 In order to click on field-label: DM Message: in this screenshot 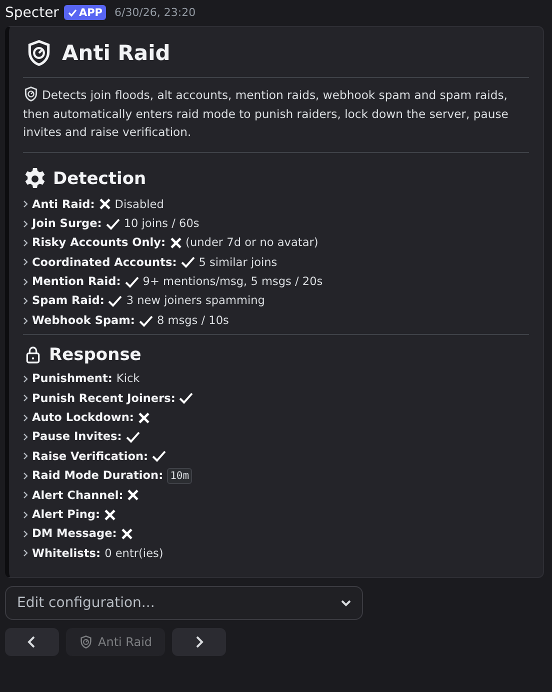, I will do `click(74, 534)`.